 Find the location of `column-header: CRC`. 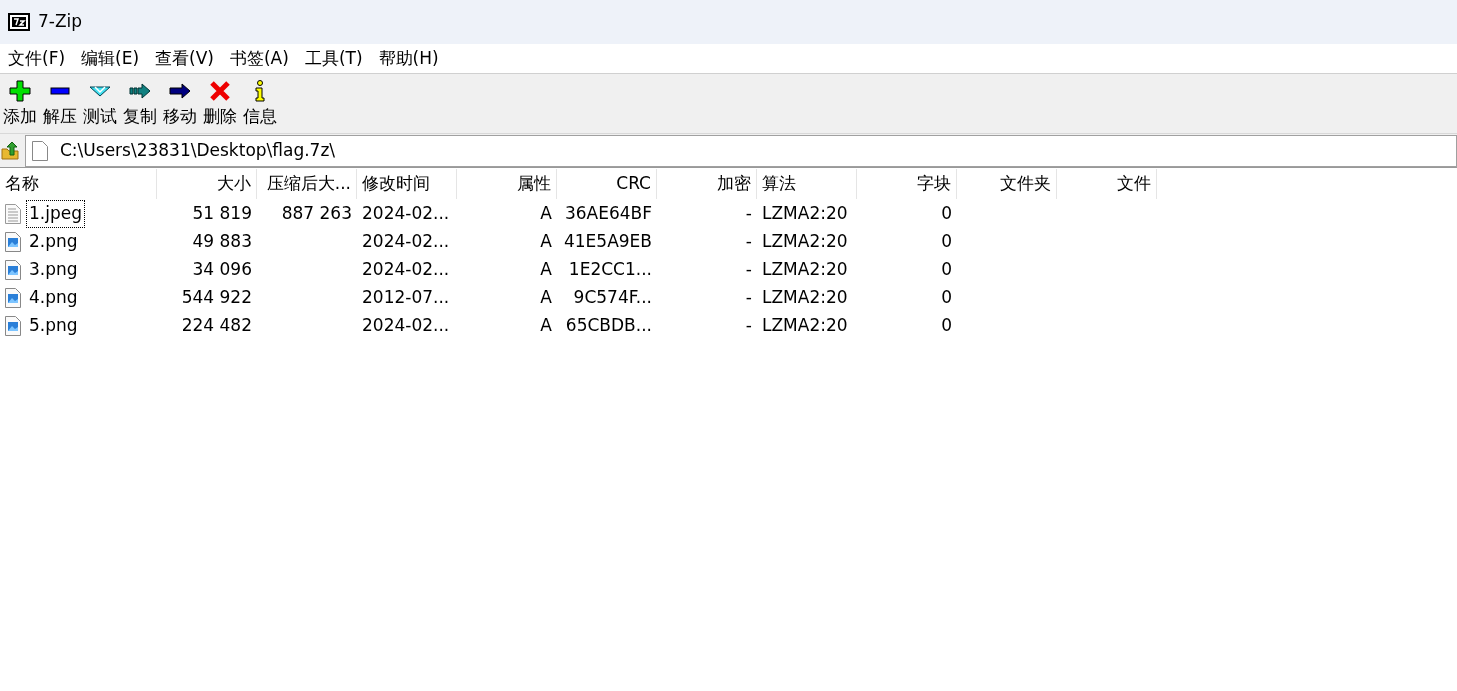

column-header: CRC is located at coordinates (607, 184).